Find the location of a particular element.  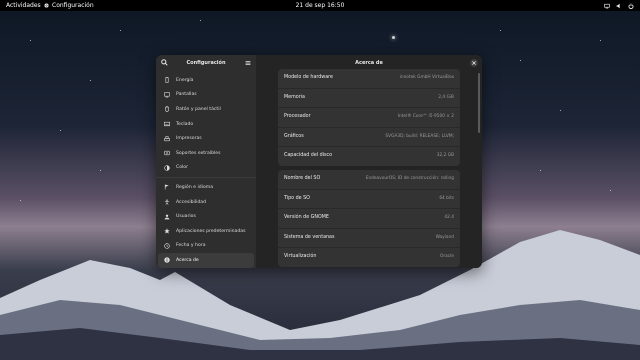

sidebar-item-fecha: Fecha y hora is located at coordinates (206, 246).